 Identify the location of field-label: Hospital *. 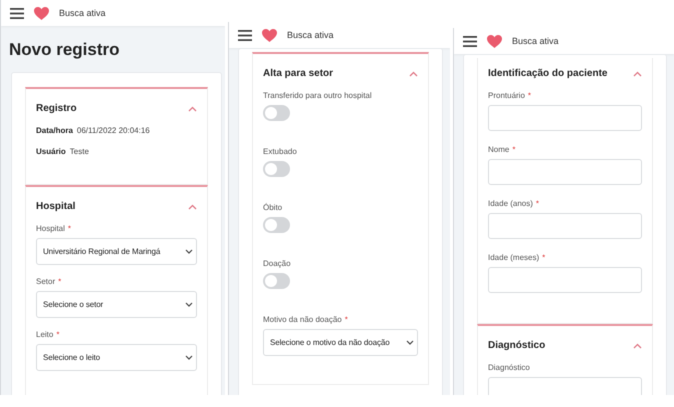
(54, 228).